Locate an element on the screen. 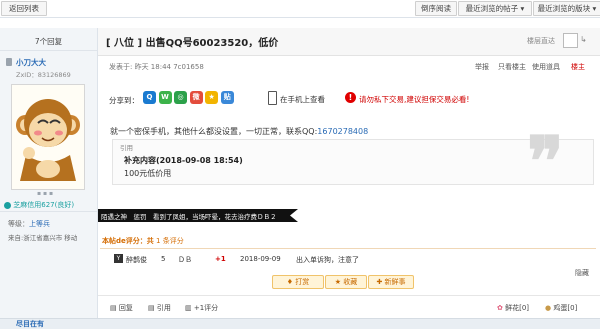 This screenshot has height=329, width=600. author-online-icon is located at coordinates (9, 62).